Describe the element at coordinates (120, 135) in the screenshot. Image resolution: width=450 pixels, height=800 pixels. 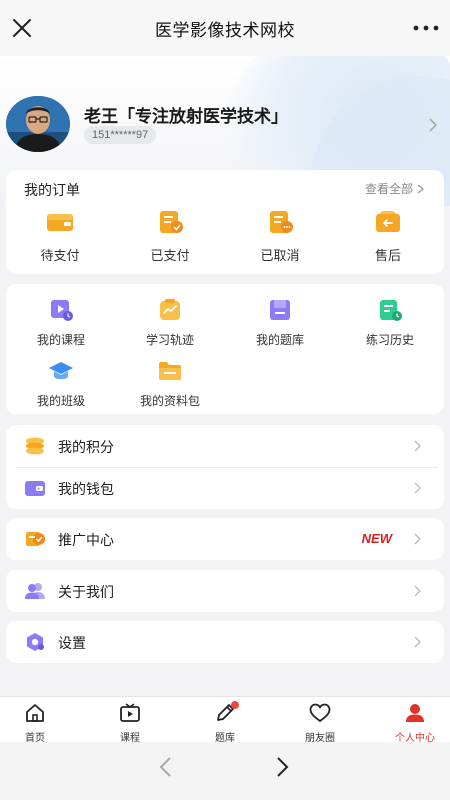
I see `user-phone: 151******97` at that location.